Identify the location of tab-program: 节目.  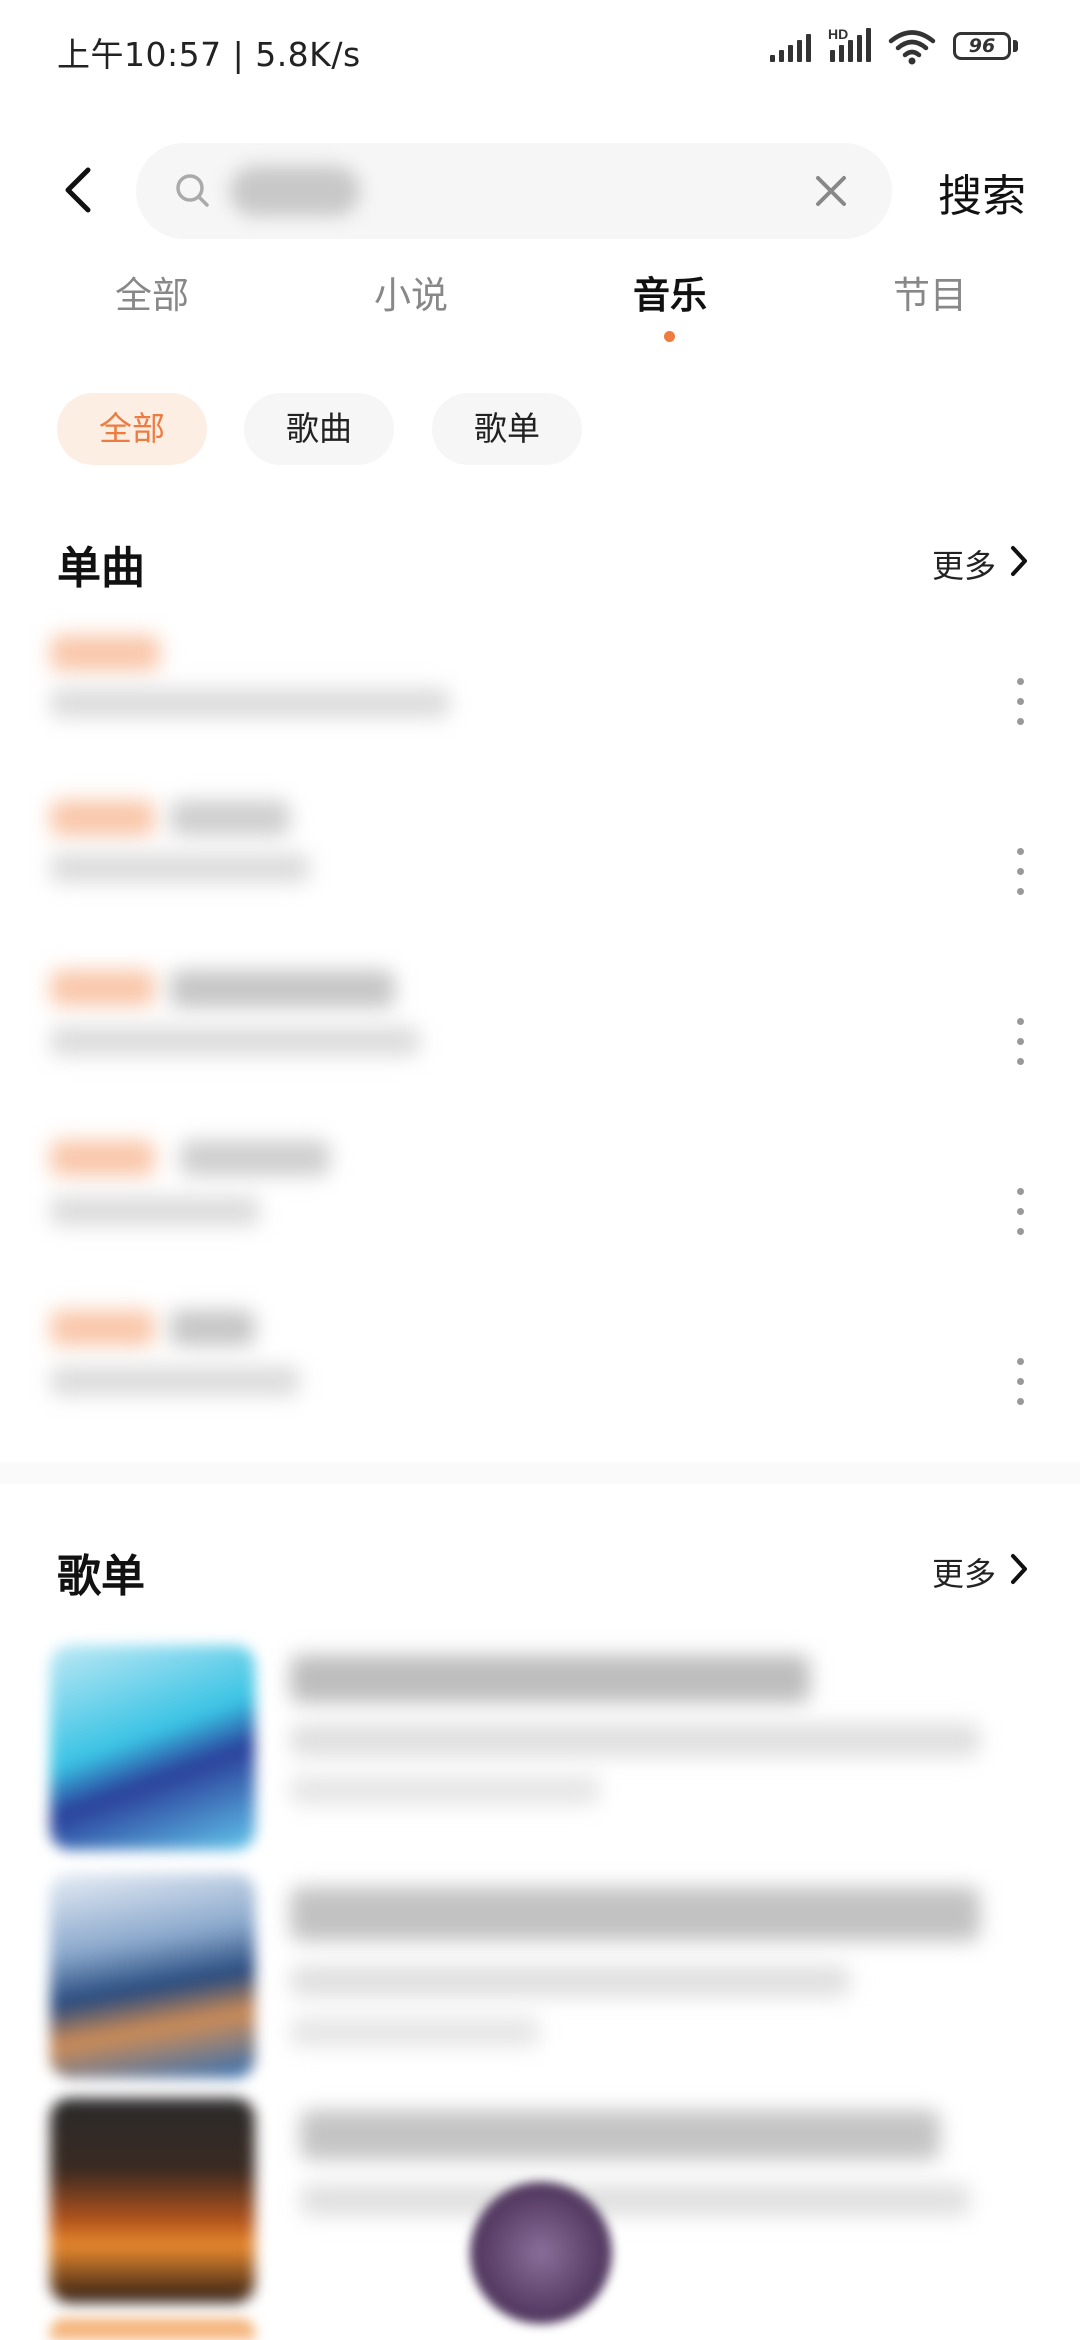
(930, 292).